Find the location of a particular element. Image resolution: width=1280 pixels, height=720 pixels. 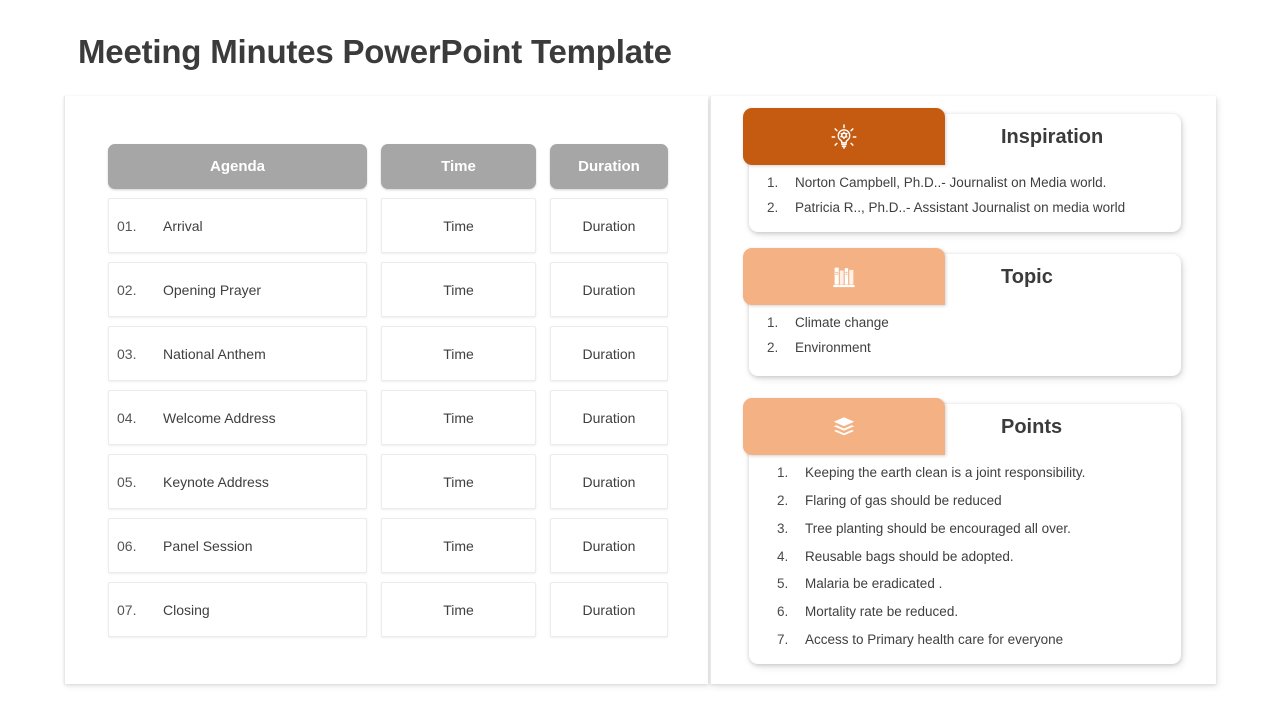

list-item-number: 6. is located at coordinates (783, 612).